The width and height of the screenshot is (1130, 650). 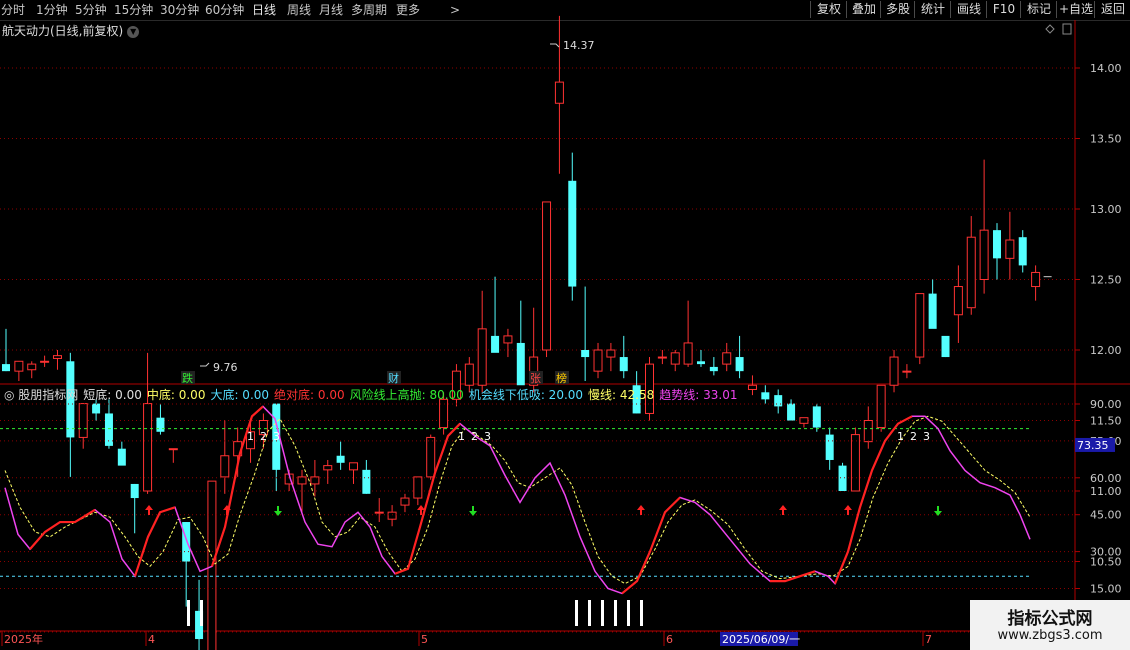 I want to click on date-label-2: 5, so click(x=424, y=639).